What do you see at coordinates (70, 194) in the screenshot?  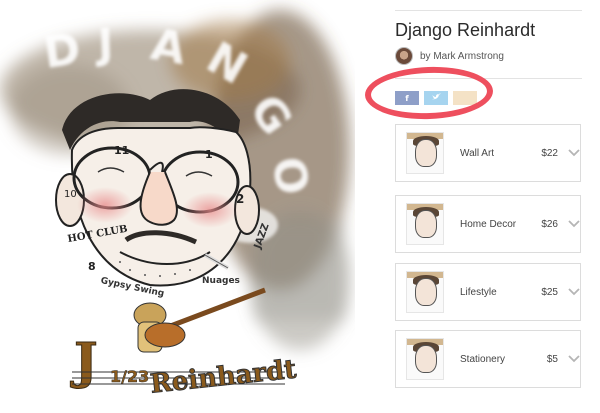 I see `art-ear-left-number: 10` at bounding box center [70, 194].